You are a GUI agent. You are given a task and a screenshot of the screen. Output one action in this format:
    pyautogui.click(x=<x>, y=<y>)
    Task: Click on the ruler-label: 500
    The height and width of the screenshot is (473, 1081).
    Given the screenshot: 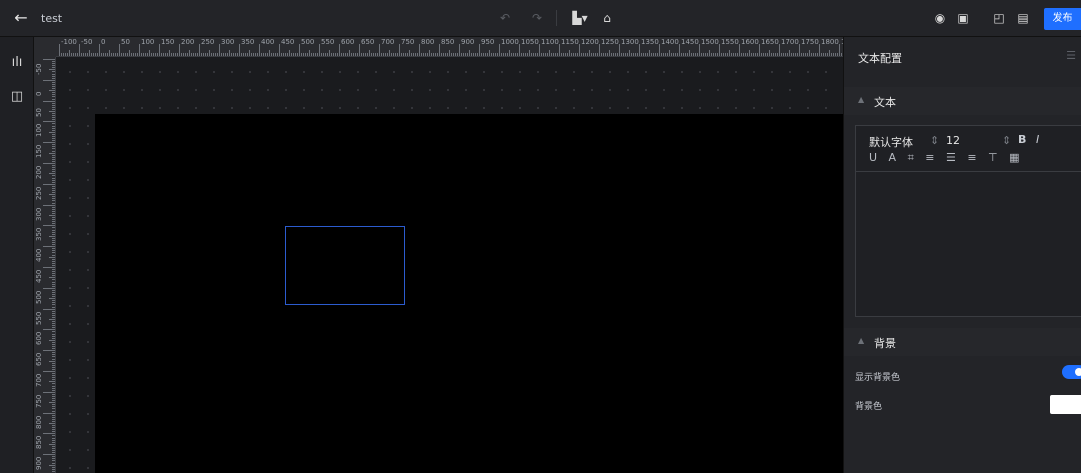 What is the action you would take?
    pyautogui.click(x=39, y=297)
    